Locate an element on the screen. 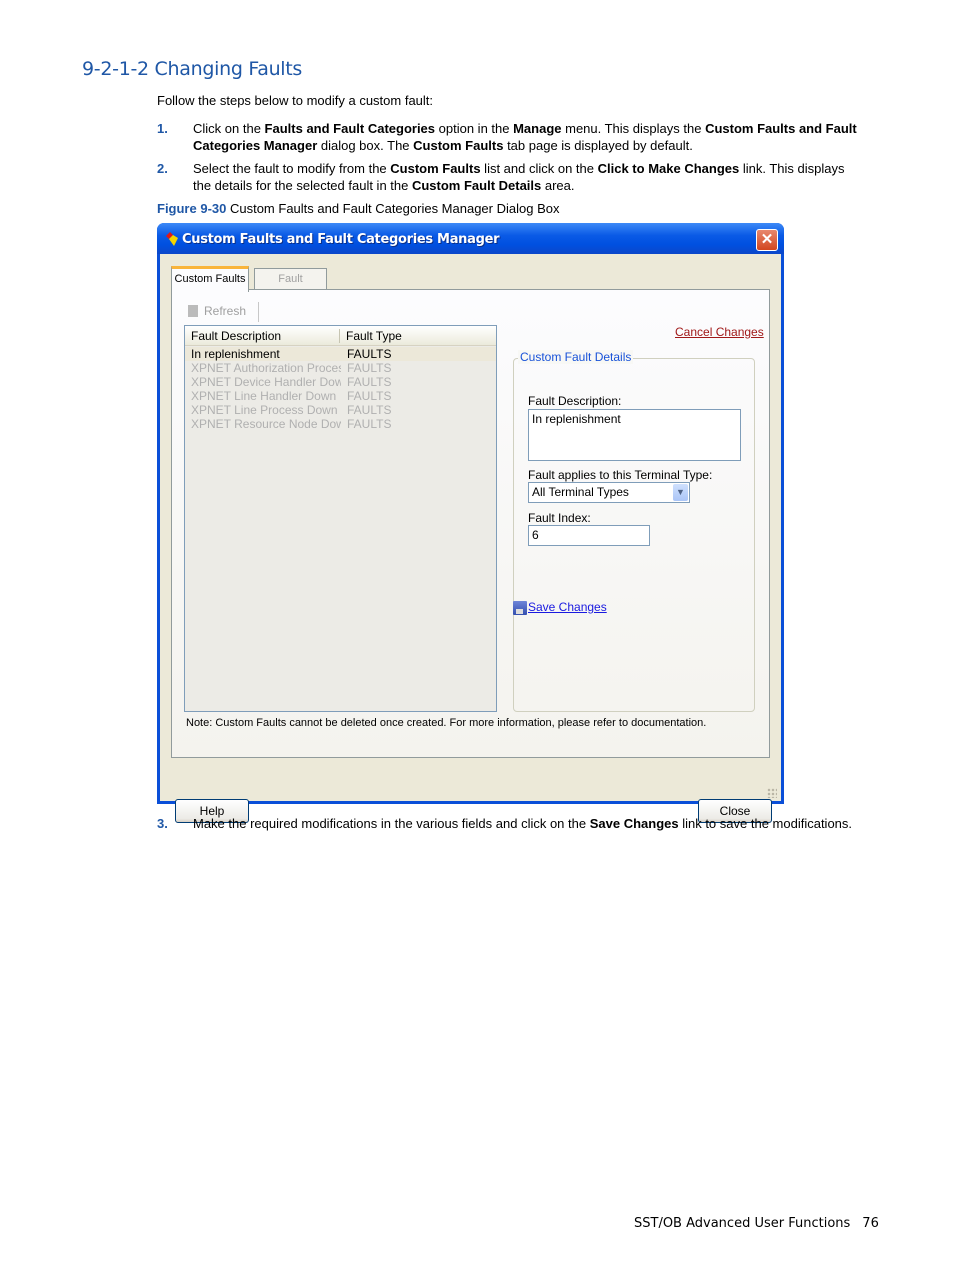 Image resolution: width=954 pixels, height=1270 pixels. fault-description-field: In replenishment is located at coordinates (634, 435).